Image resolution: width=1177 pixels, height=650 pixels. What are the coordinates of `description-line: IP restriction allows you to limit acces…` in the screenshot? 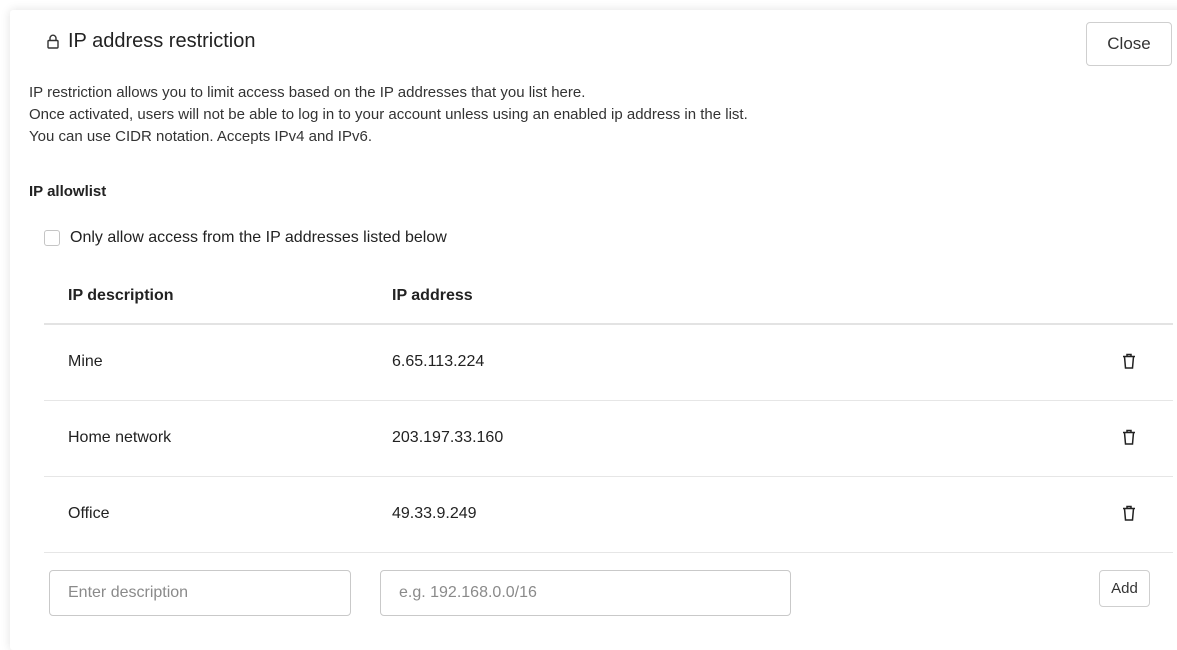 It's located at (307, 92).